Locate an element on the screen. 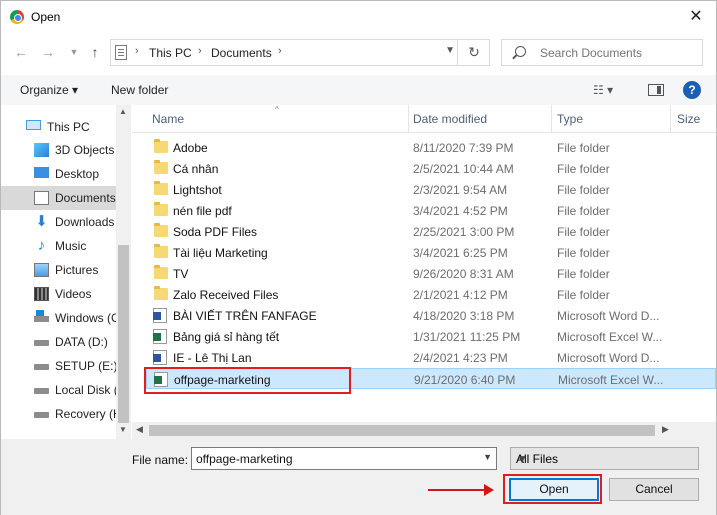  cancel-button: Cancel is located at coordinates (654, 489).